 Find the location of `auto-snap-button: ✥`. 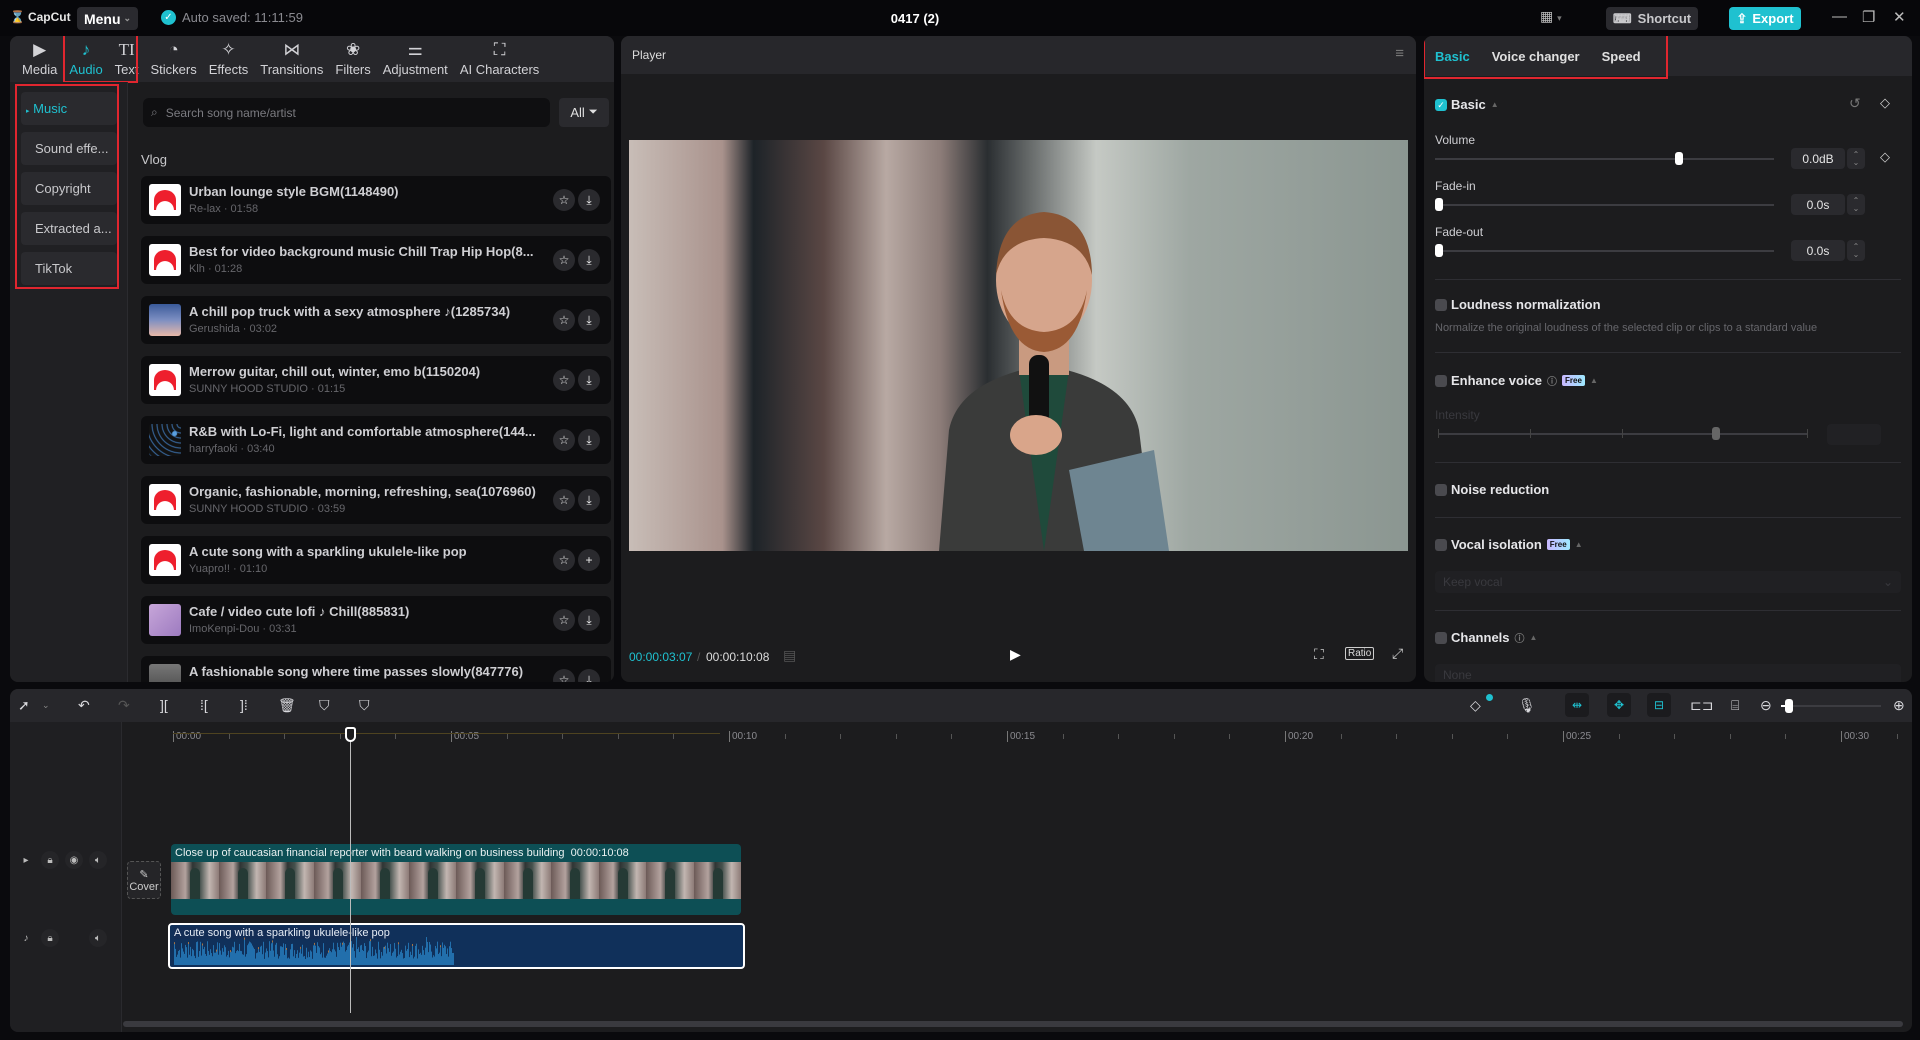

auto-snap-button: ✥ is located at coordinates (1619, 705).